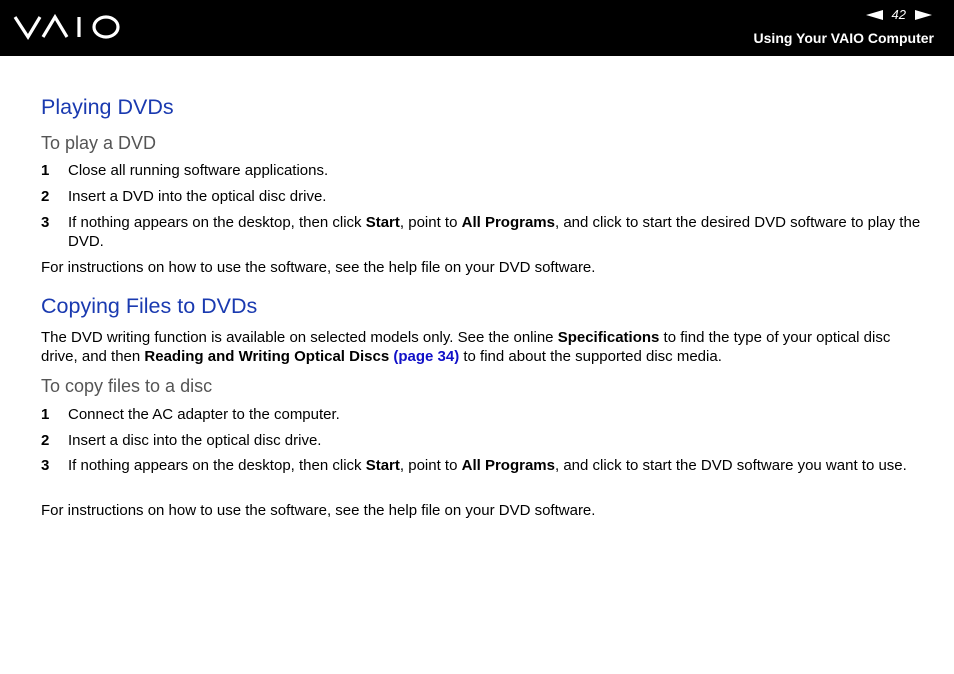 The height and width of the screenshot is (674, 954). Describe the element at coordinates (107, 107) in the screenshot. I see `heading-playing-dvds: Playing DVDs` at that location.